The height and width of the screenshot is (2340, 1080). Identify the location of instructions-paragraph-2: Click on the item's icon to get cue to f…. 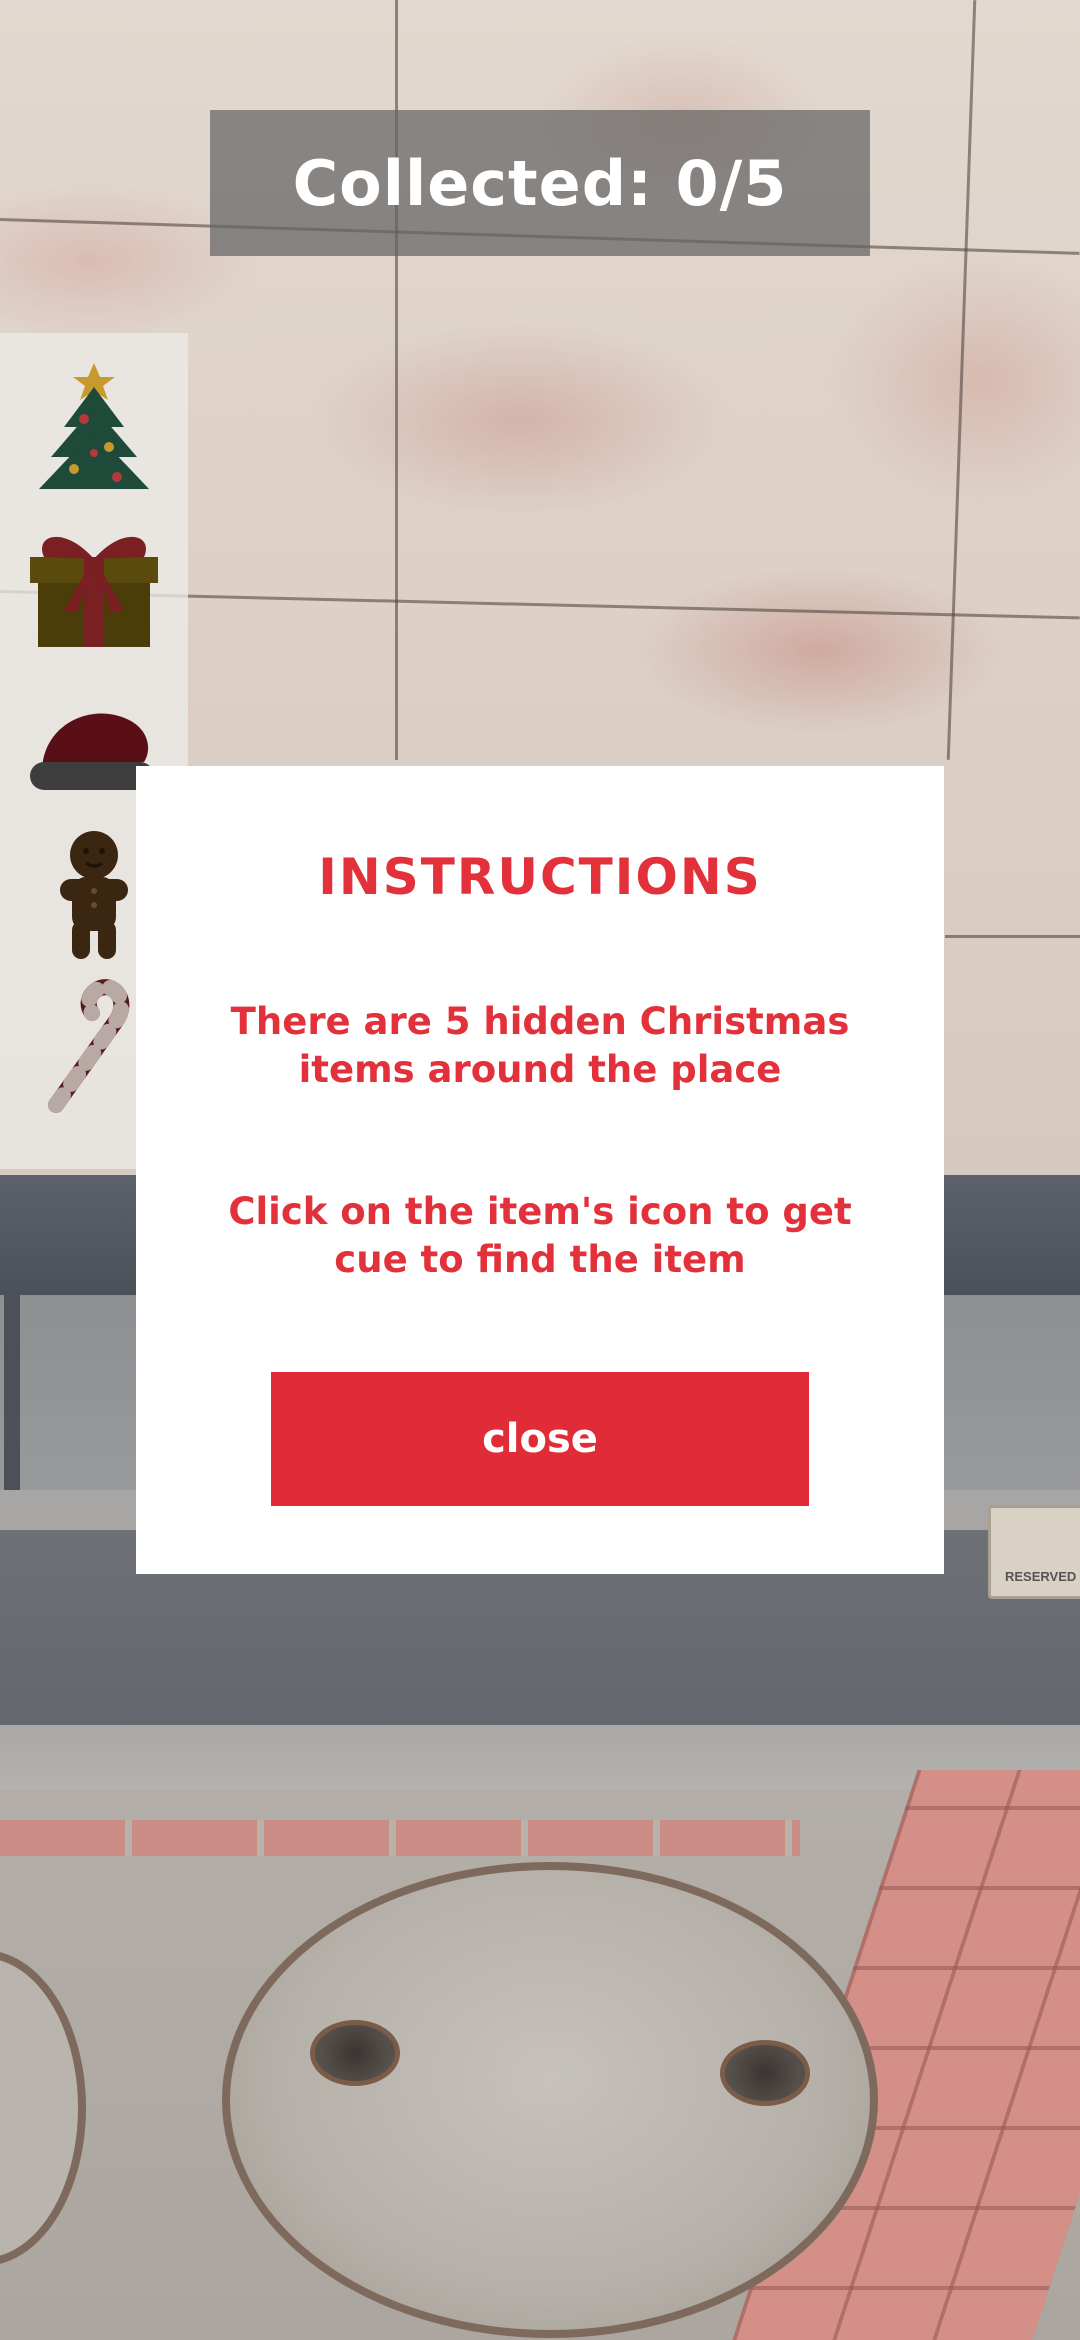
(540, 1235).